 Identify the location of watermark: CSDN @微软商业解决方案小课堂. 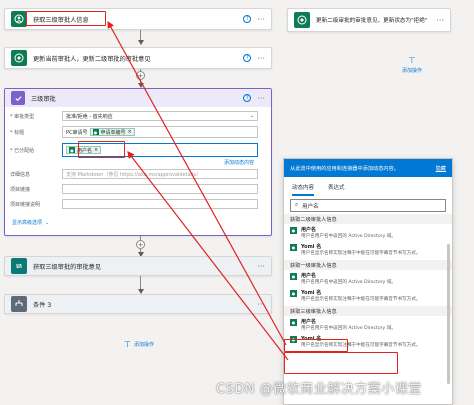
(319, 389).